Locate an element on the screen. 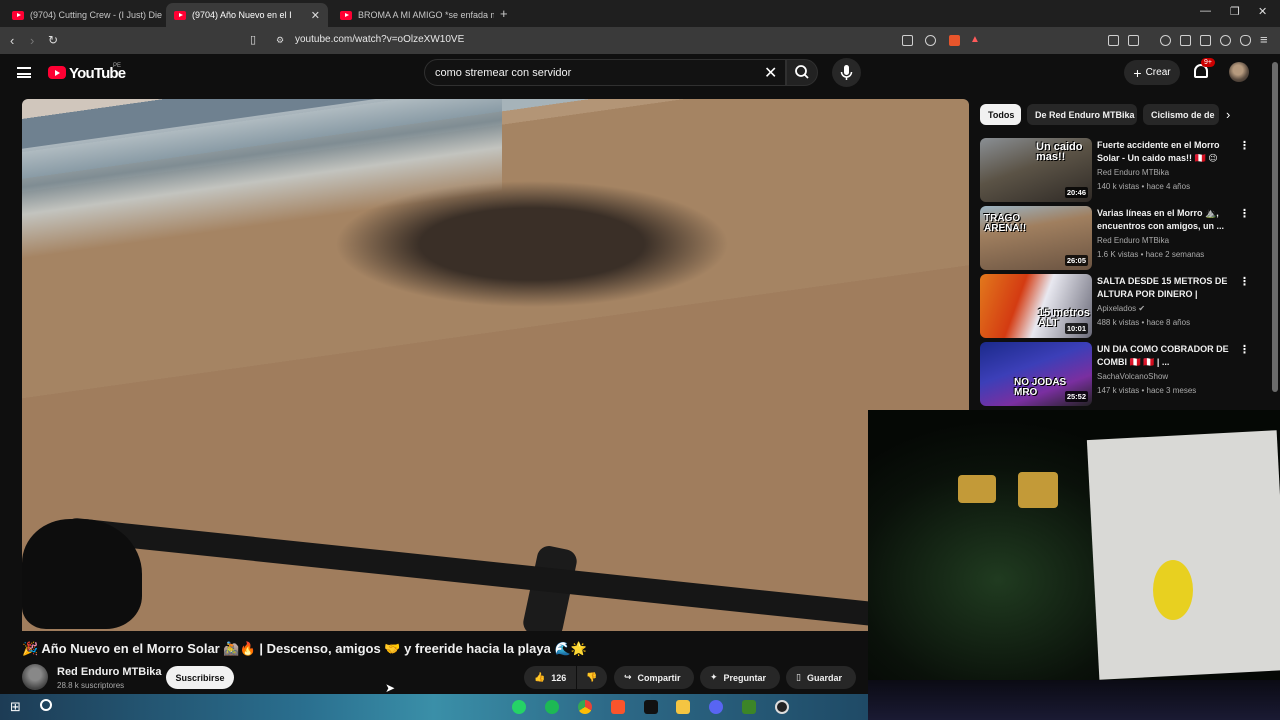 Image resolution: width=1280 pixels, height=720 pixels. search-box: como stremear con servidor ✕ is located at coordinates (605, 72).